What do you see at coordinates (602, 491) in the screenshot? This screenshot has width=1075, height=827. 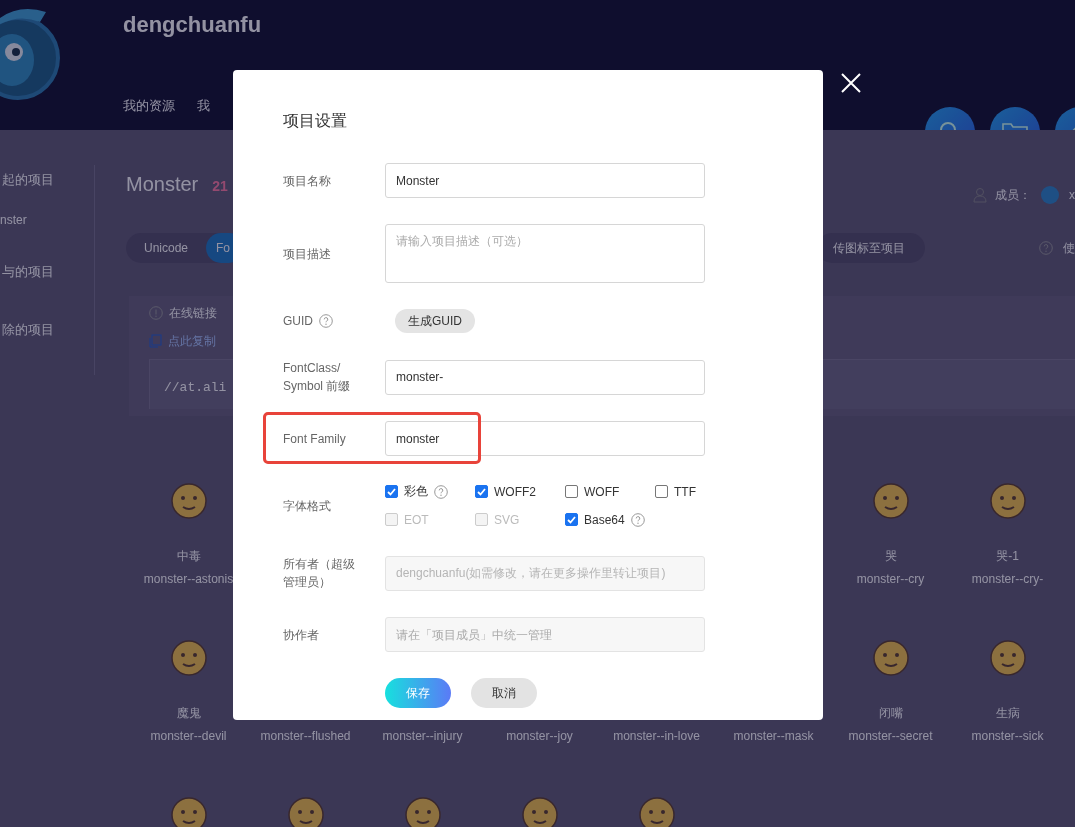 I see `checkbox-label: WOFF` at bounding box center [602, 491].